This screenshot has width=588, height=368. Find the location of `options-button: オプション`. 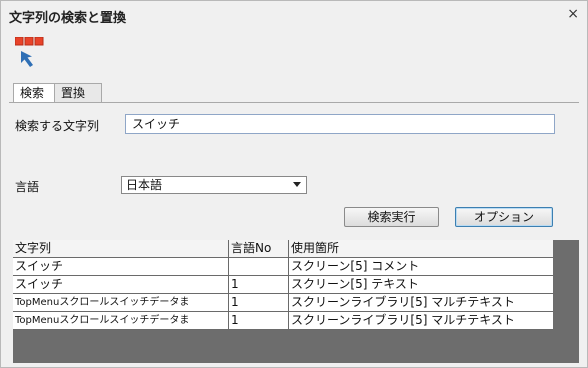

options-button: オプション is located at coordinates (504, 217).